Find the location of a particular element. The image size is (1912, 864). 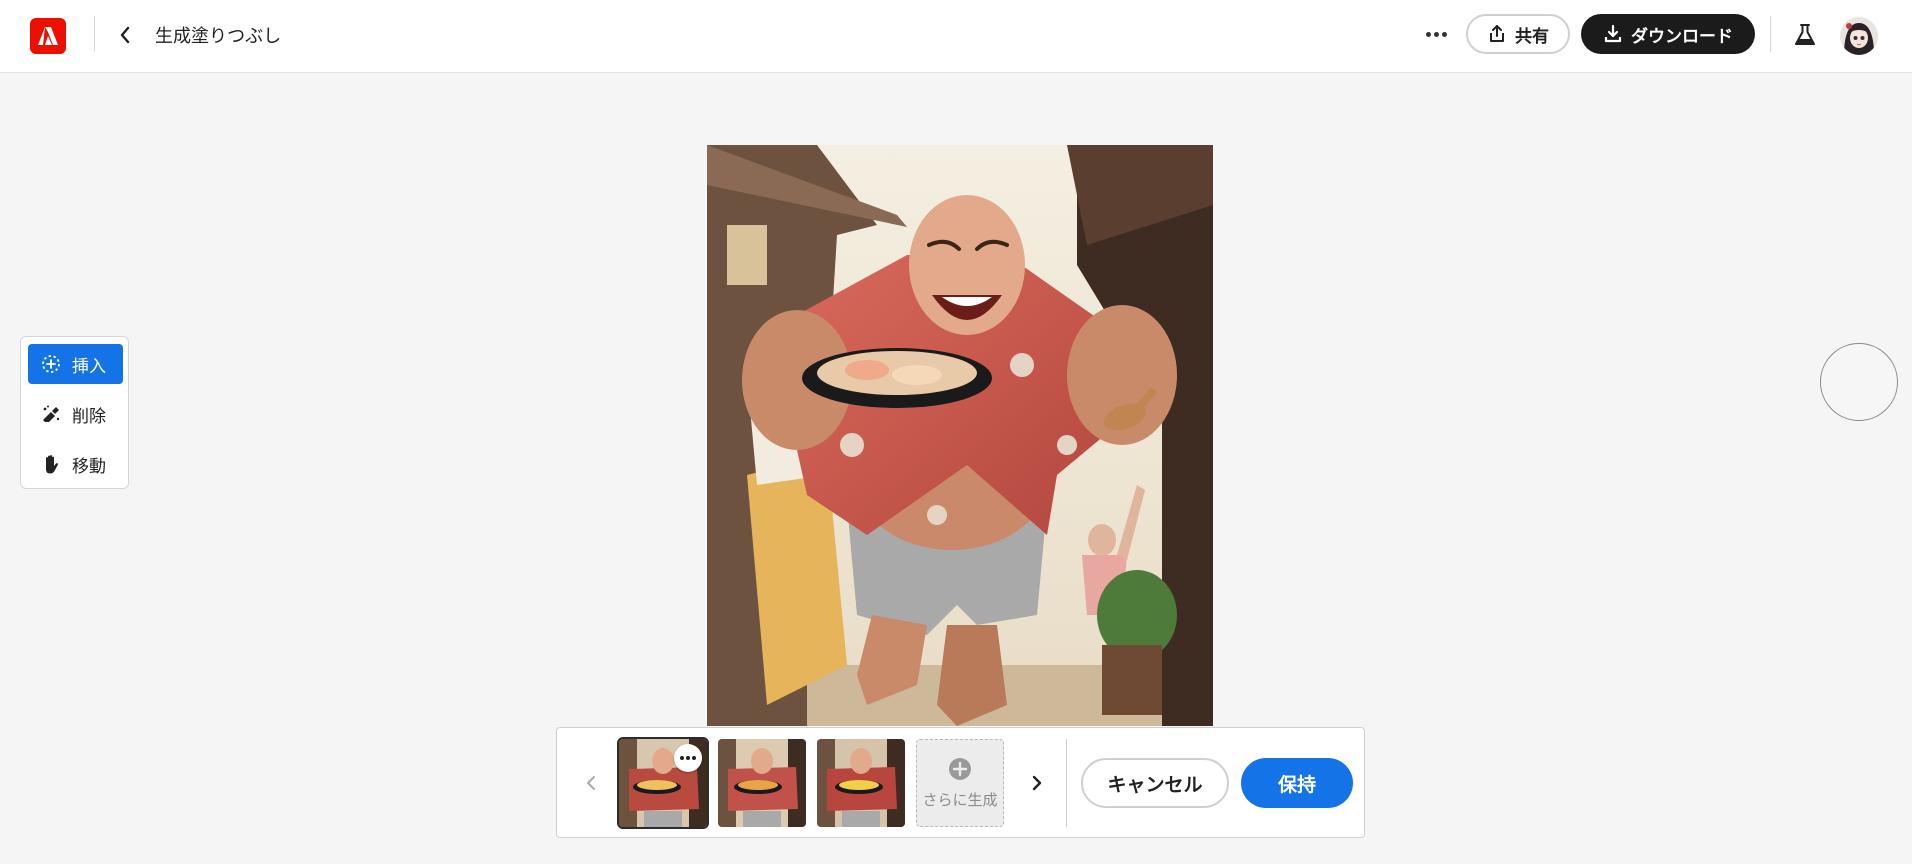

download-button: ダウンロード is located at coordinates (1668, 34).